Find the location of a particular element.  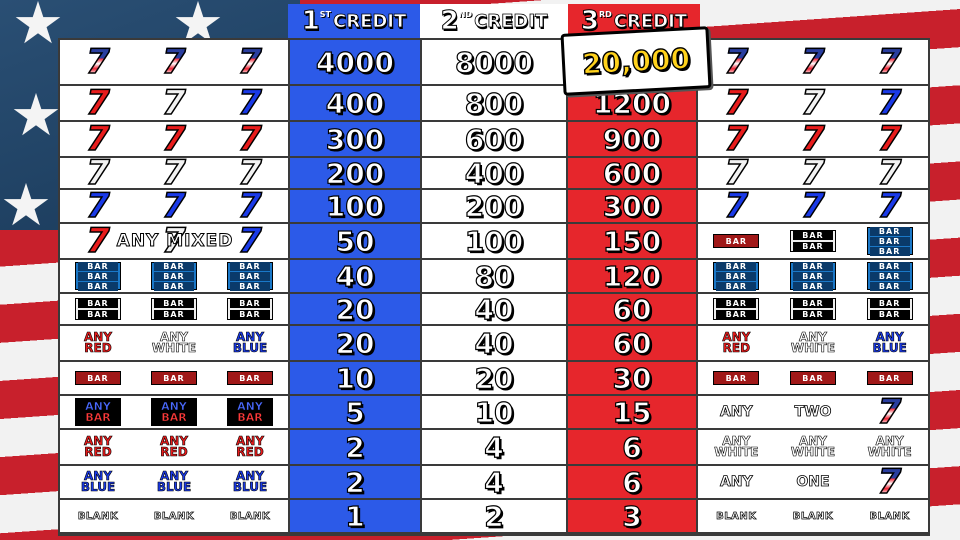

payout-2-credit: 4 is located at coordinates (495, 482).